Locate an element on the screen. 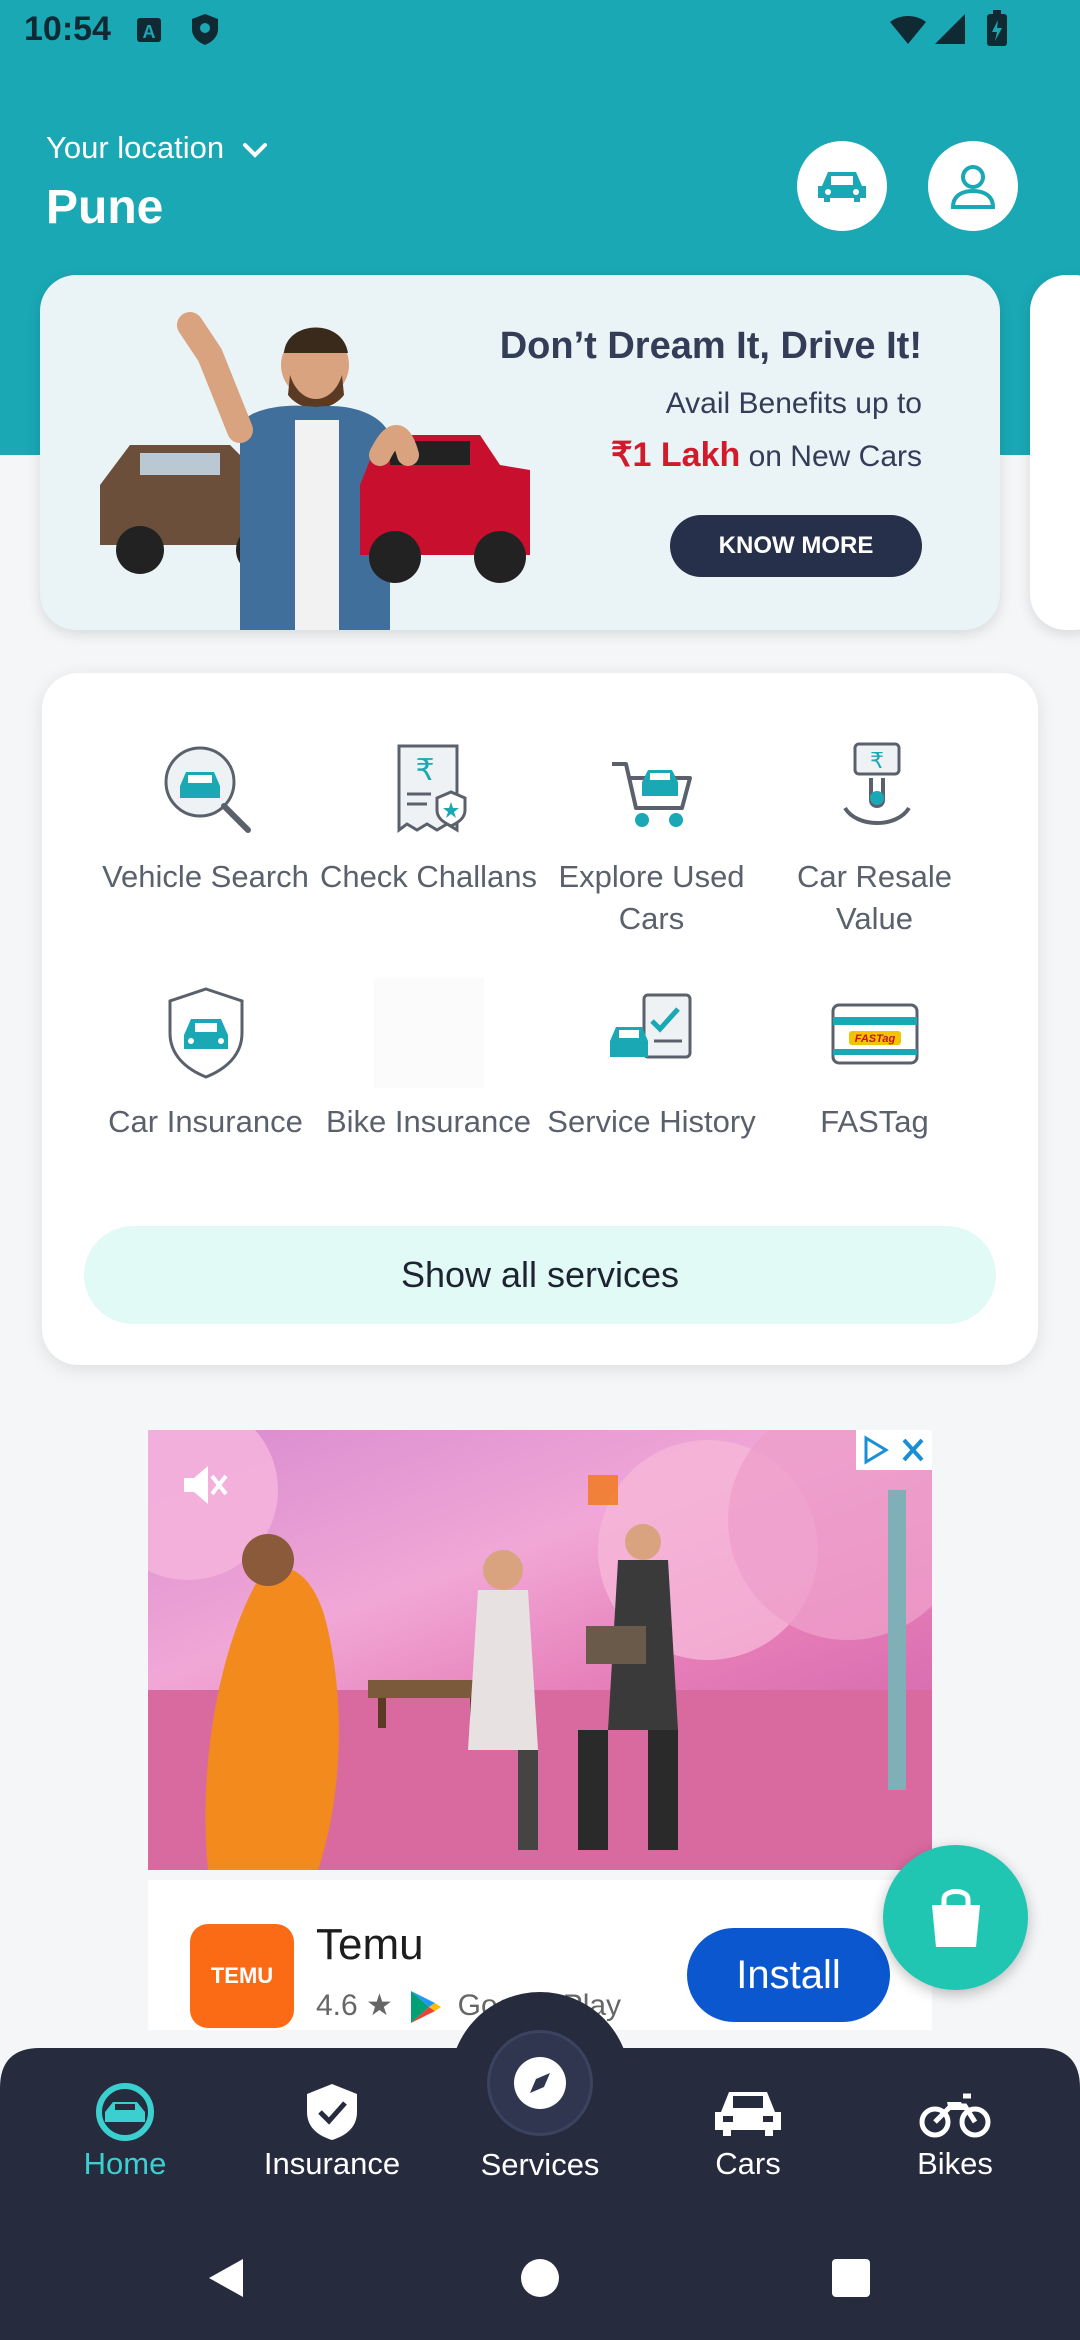 Image resolution: width=1080 pixels, height=2340 pixels. resale-value-icon: ₹ is located at coordinates (876, 783).